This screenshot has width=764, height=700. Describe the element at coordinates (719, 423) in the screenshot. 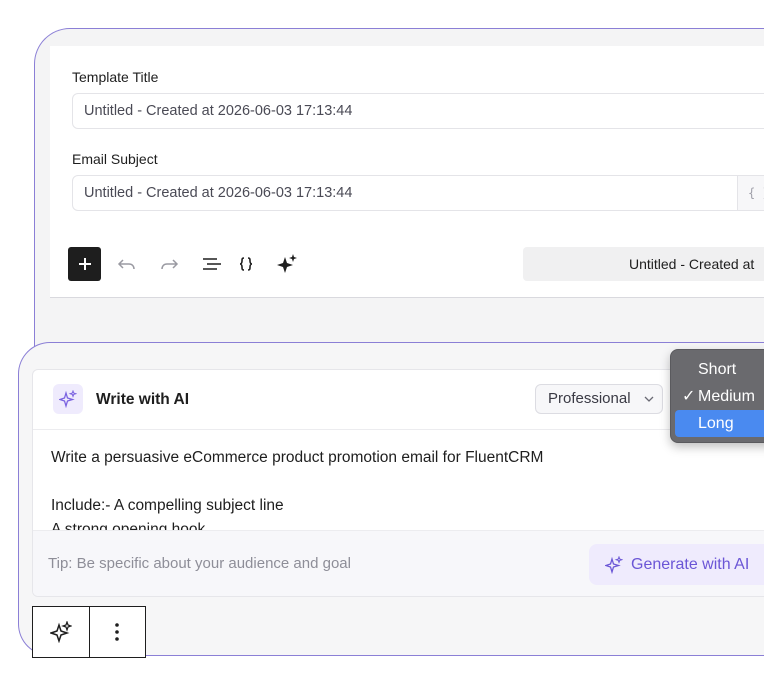

I see `length-option-long: Long` at that location.